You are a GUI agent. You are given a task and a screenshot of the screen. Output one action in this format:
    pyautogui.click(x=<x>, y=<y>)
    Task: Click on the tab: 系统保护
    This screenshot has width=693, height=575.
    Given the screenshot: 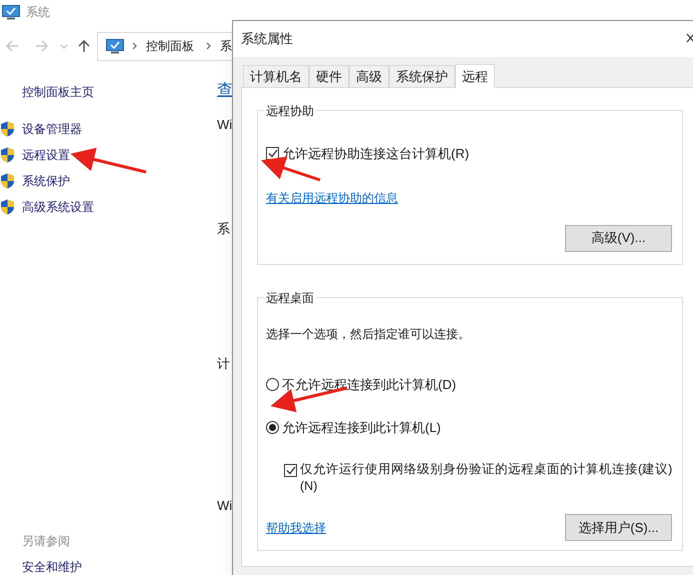 What is the action you would take?
    pyautogui.click(x=422, y=76)
    